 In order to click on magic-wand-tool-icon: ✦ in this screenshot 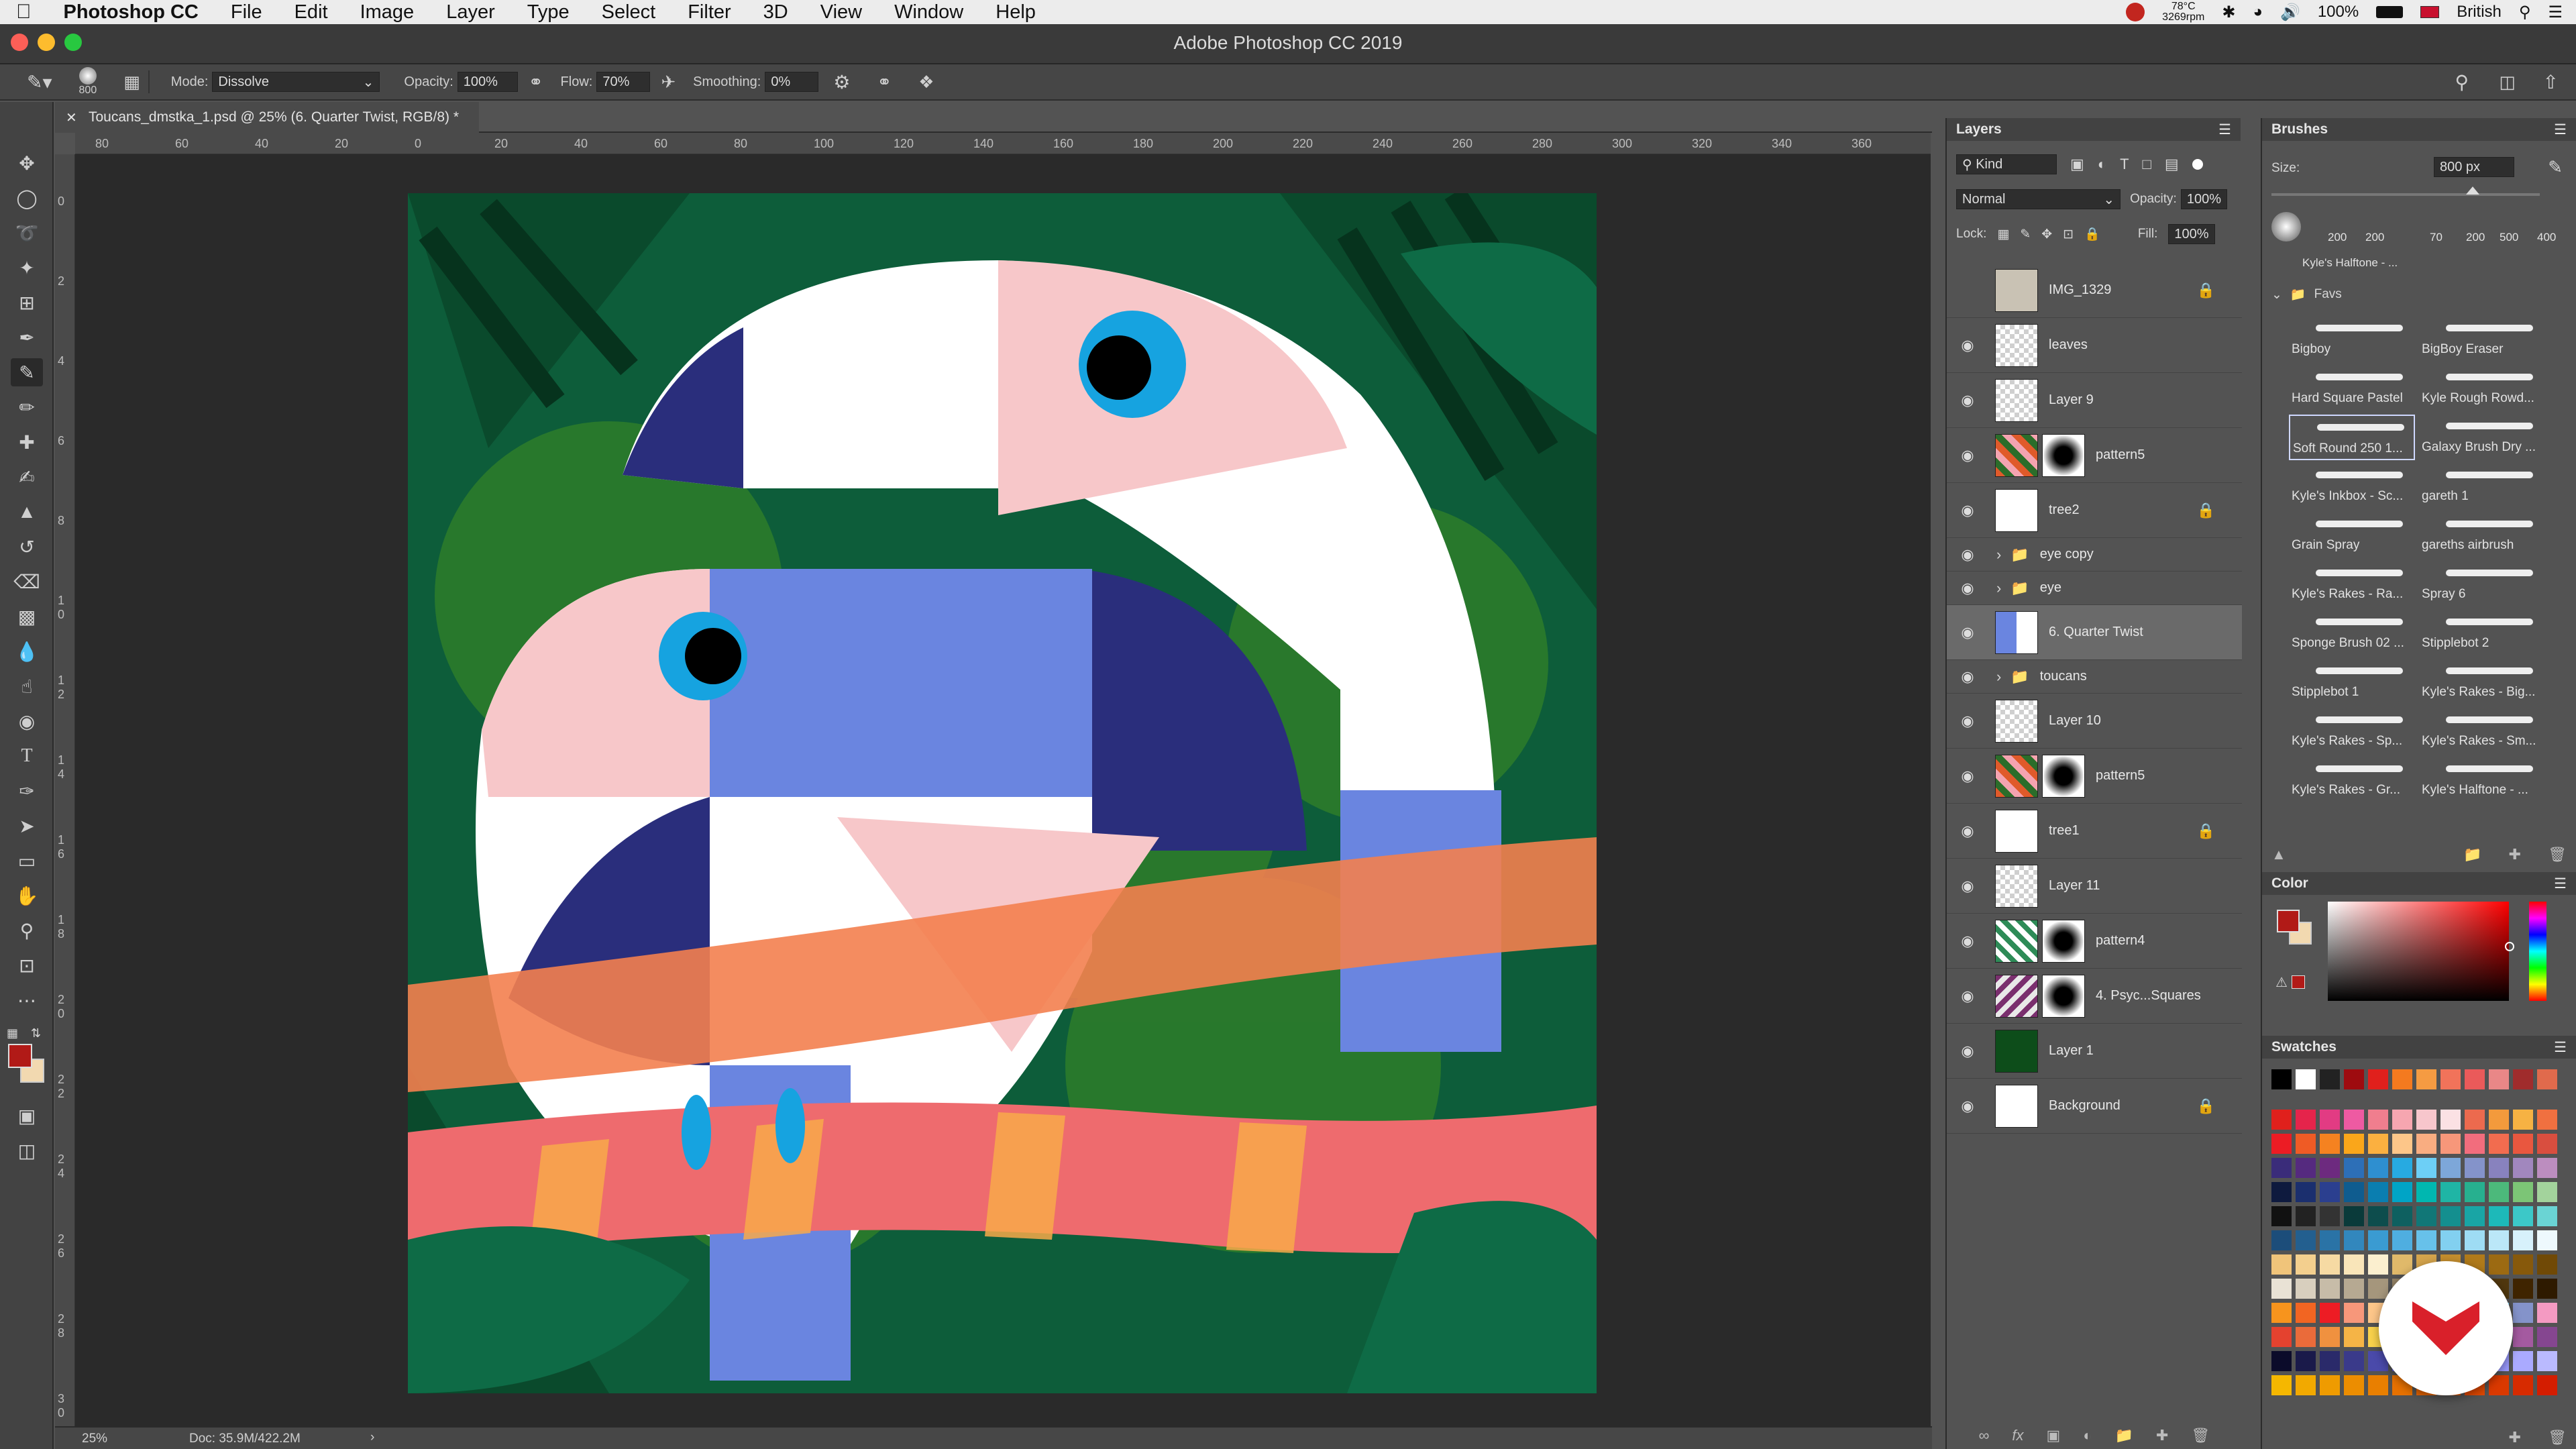, I will do `click(27, 268)`.